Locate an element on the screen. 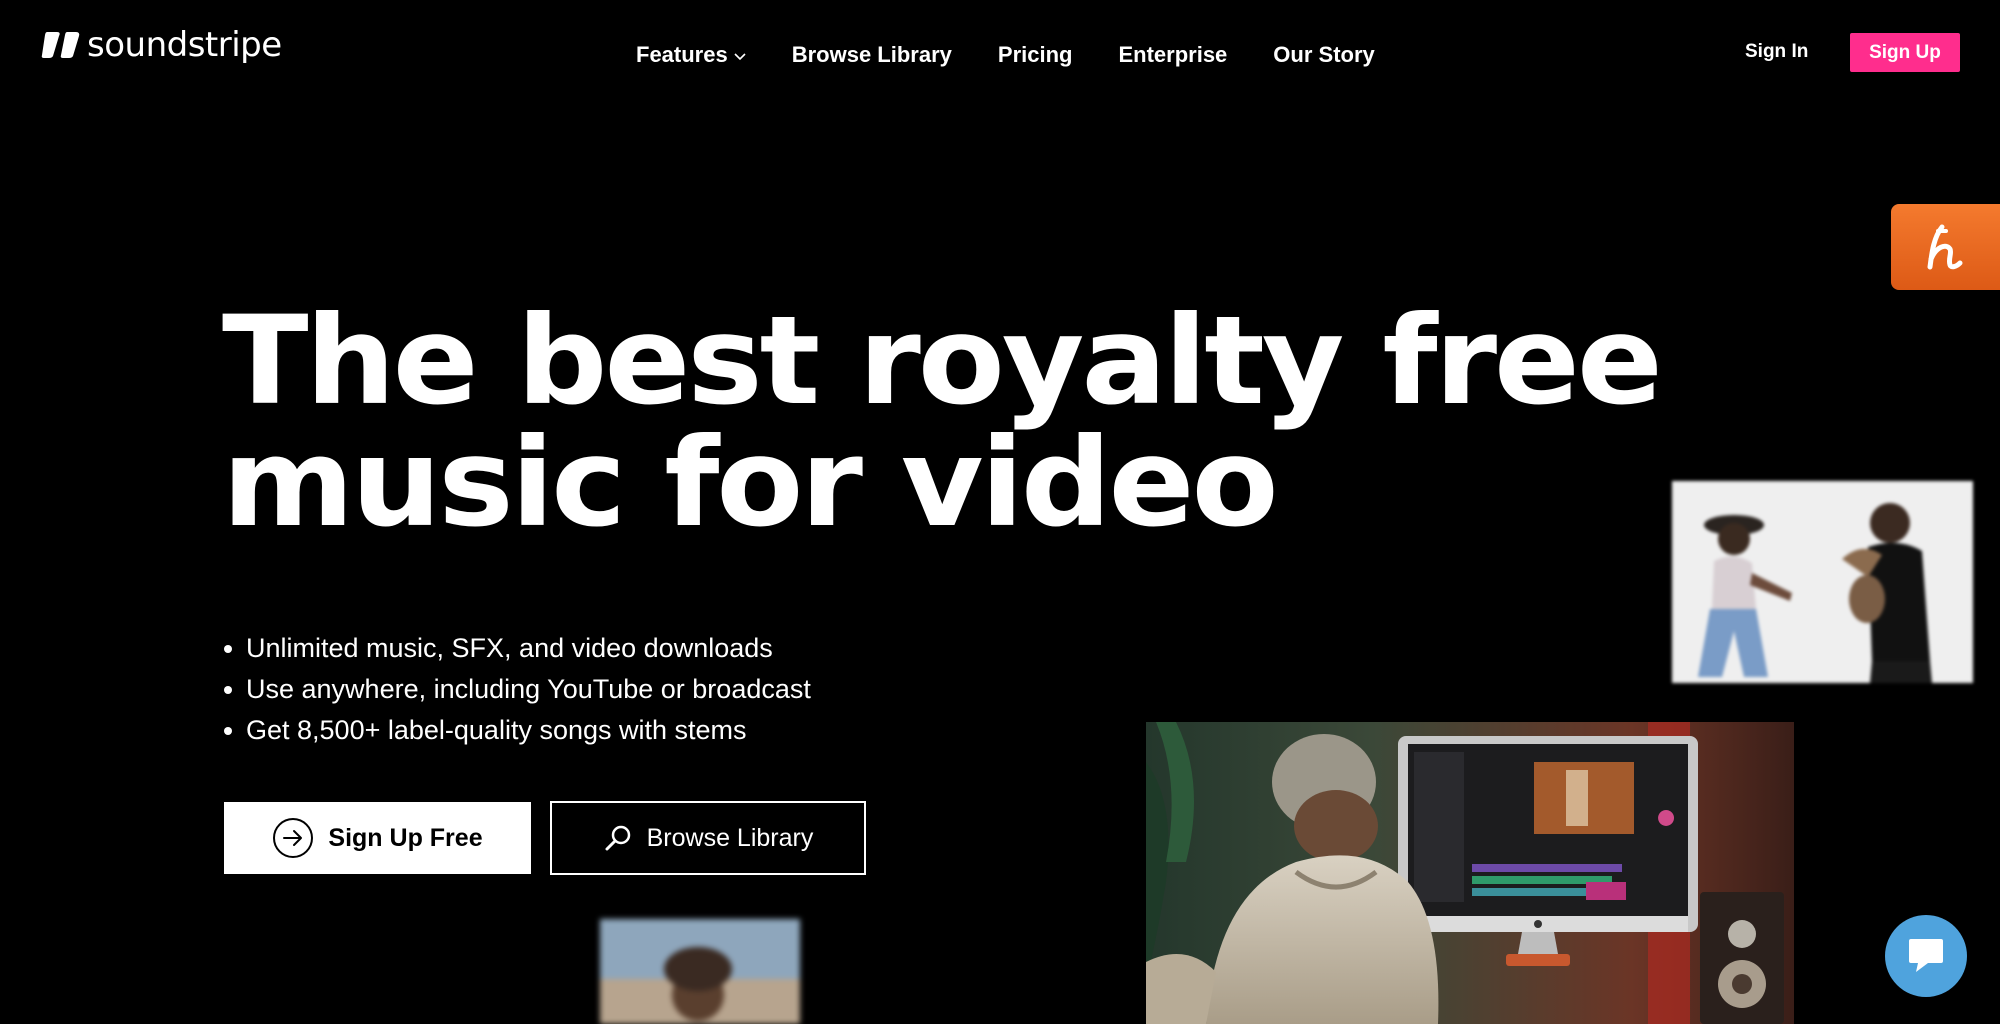 The height and width of the screenshot is (1024, 2000). browse-library-label: Browse Library is located at coordinates (730, 837).